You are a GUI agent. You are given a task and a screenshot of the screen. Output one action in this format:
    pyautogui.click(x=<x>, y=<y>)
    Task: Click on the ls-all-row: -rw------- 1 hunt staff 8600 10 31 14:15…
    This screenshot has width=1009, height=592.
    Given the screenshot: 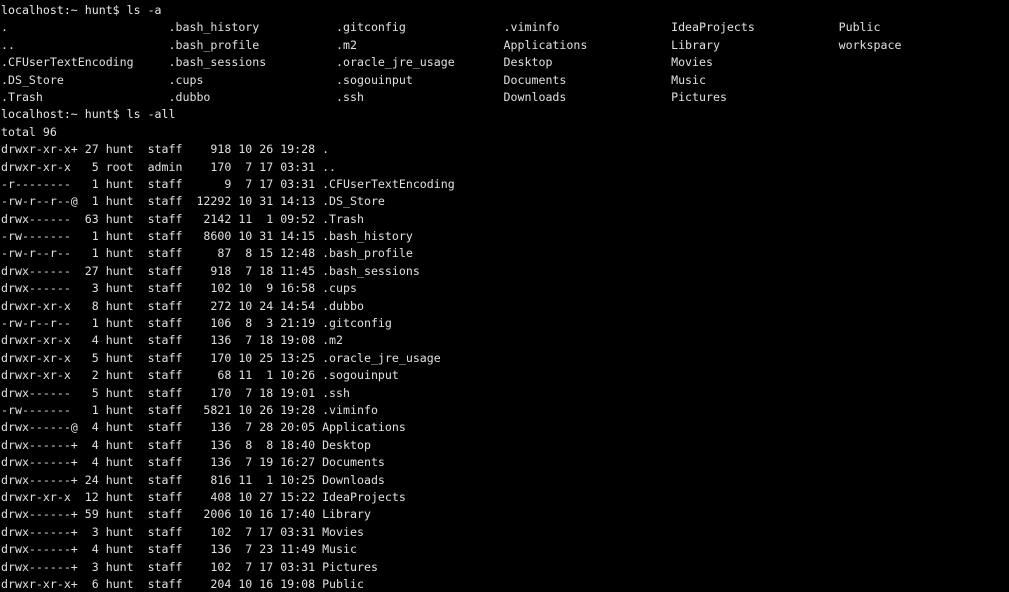 What is the action you would take?
    pyautogui.click(x=207, y=236)
    